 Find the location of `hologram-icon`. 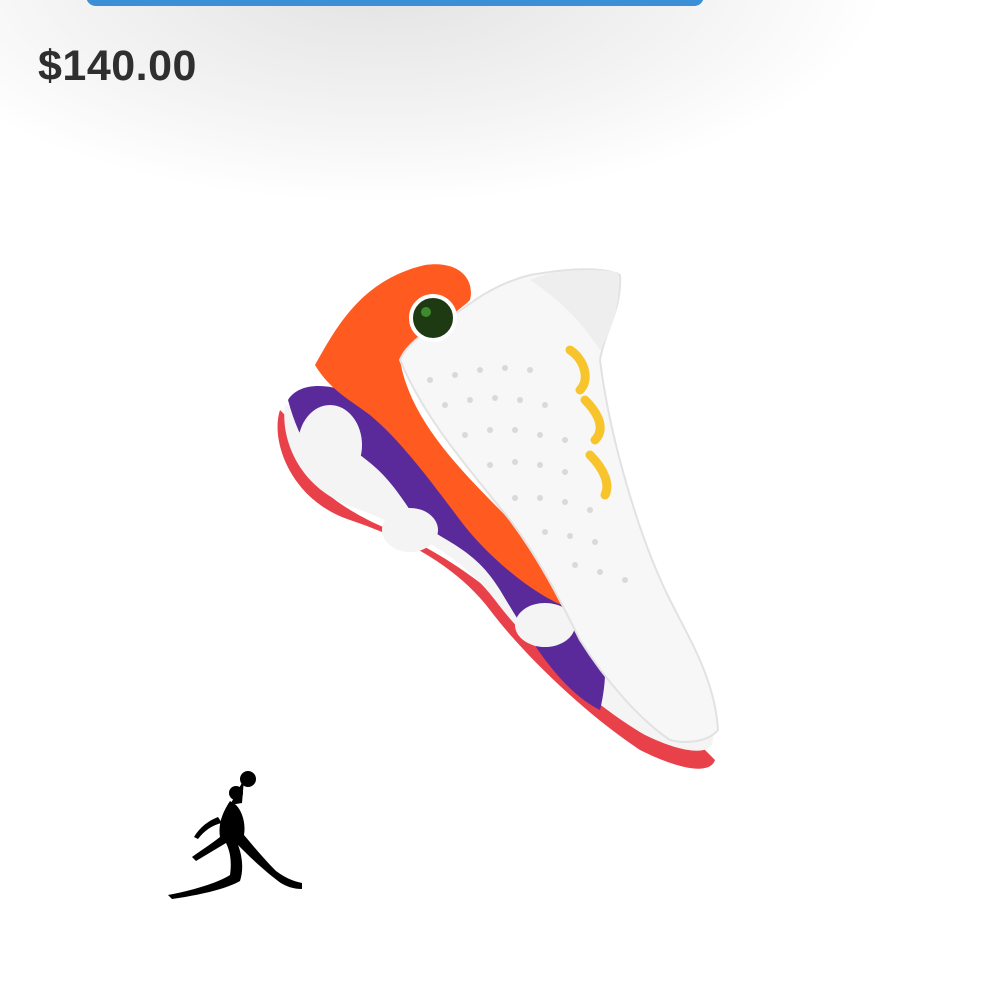

hologram-icon is located at coordinates (433, 318).